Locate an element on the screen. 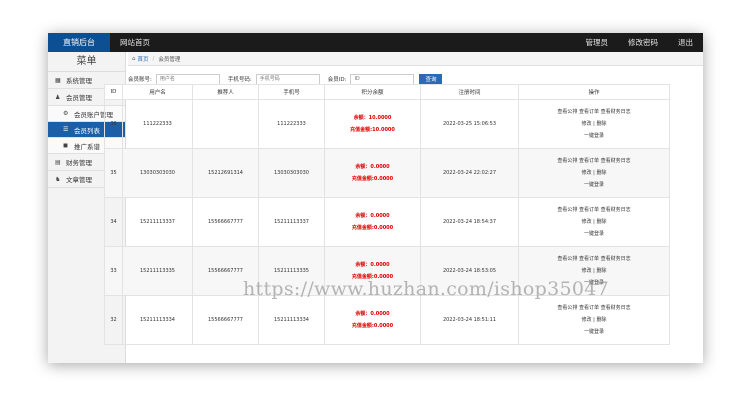  balance-value: 余额：10.0000 is located at coordinates (372, 118).